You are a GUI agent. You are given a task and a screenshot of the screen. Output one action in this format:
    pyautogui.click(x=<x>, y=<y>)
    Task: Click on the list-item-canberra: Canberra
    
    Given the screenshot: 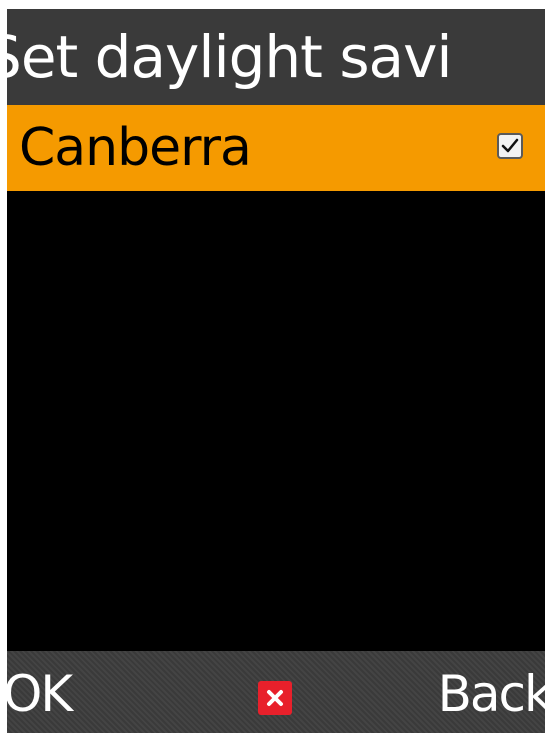 What is the action you would take?
    pyautogui.click(x=276, y=148)
    